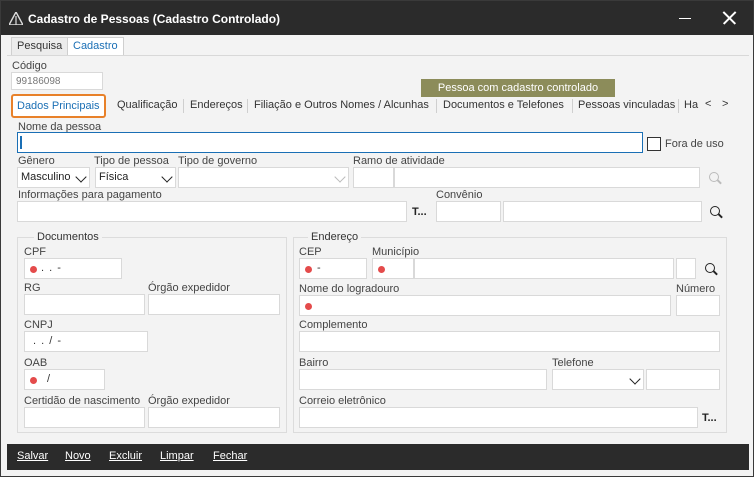 This screenshot has height=477, width=754. Describe the element at coordinates (314, 363) in the screenshot. I see `bairro-label: Bairro` at that location.